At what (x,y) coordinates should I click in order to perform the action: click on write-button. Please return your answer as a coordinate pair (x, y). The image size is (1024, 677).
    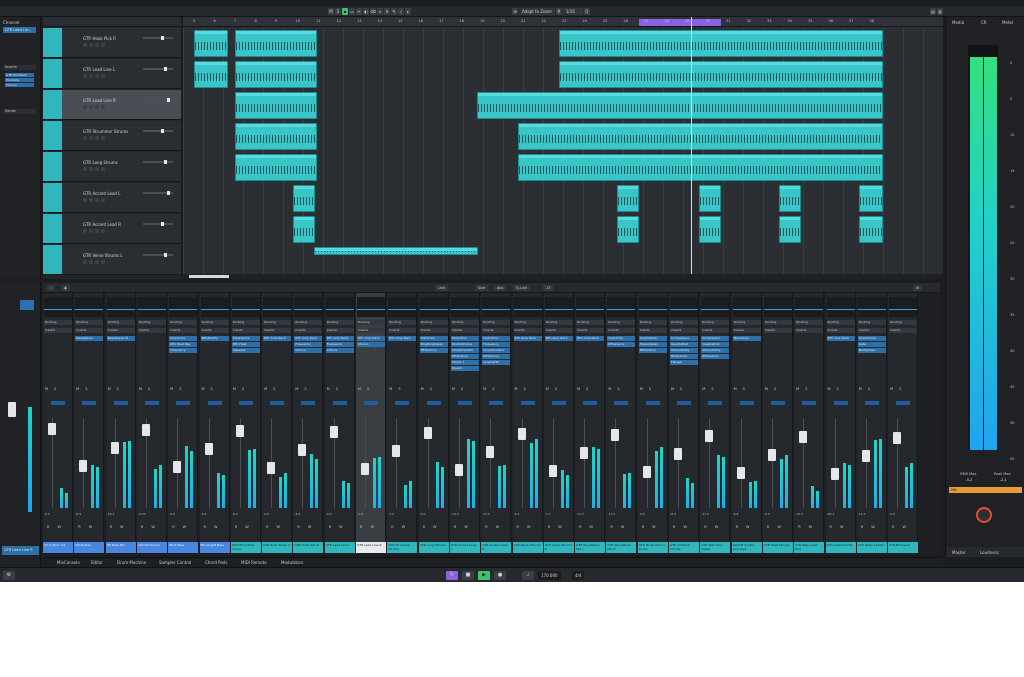
    Looking at the image, I should click on (103, 45).